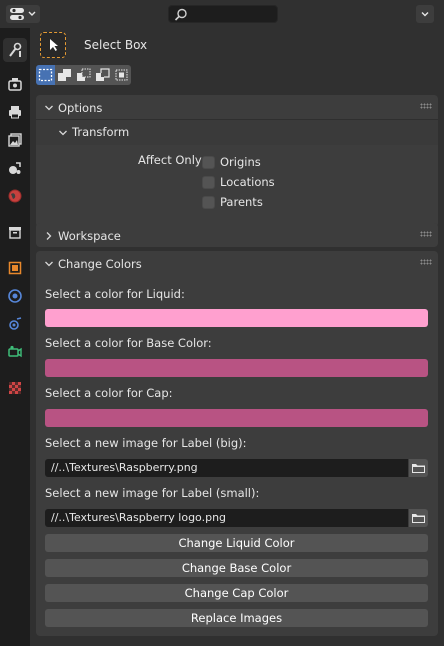 This screenshot has width=444, height=646. I want to click on editor-type-dropdown, so click(23, 14).